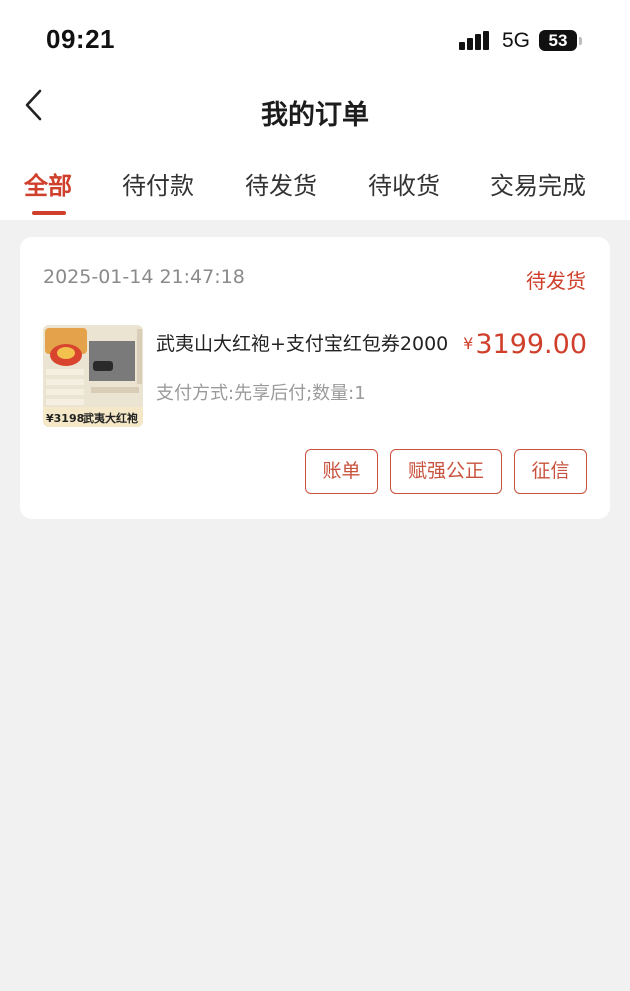 The image size is (630, 991). I want to click on bill-button: 账单, so click(341, 471).